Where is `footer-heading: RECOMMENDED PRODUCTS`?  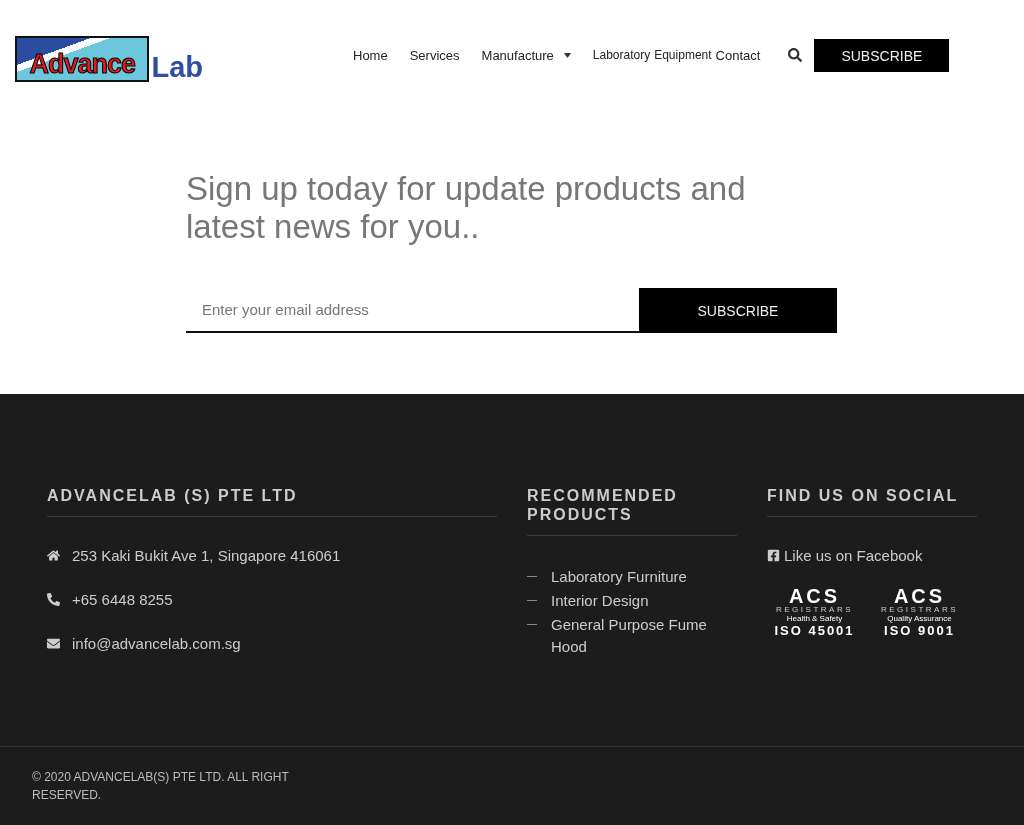 footer-heading: RECOMMENDED PRODUCTS is located at coordinates (632, 511).